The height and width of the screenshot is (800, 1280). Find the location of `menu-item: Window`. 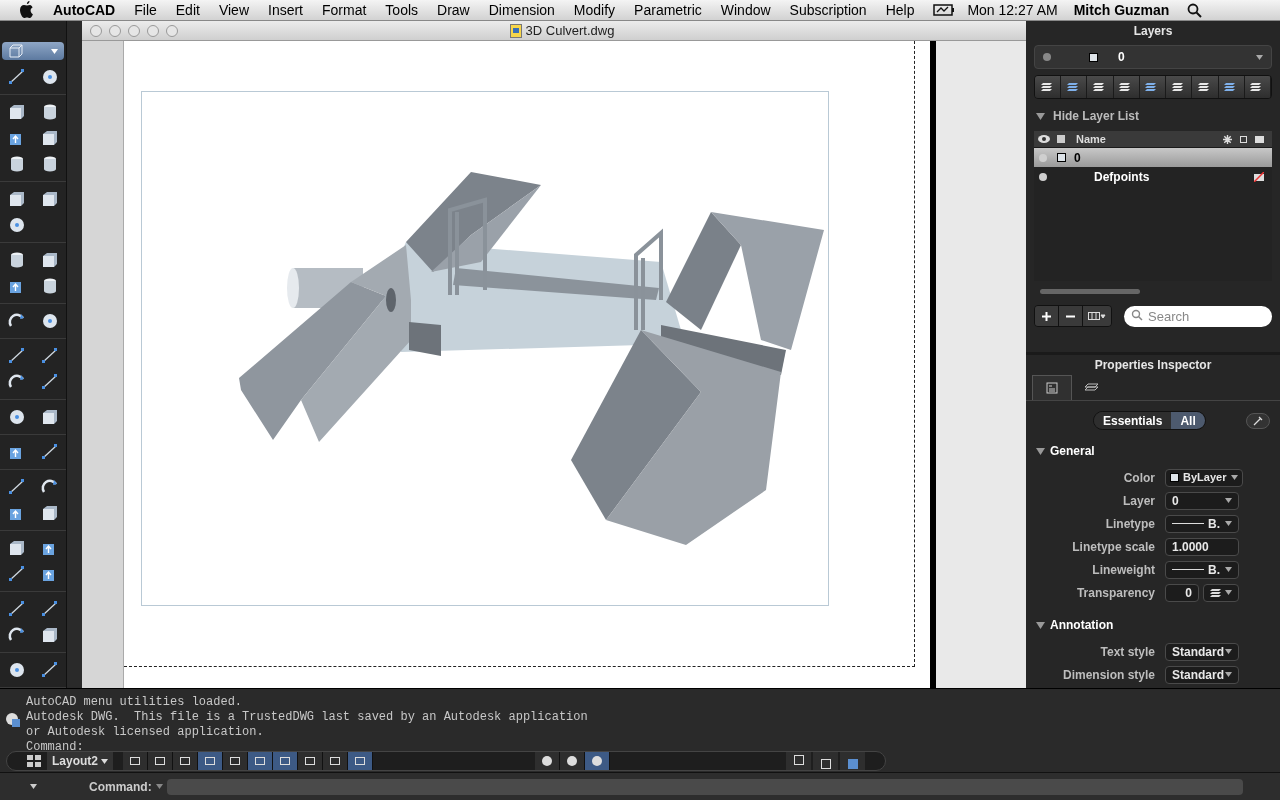

menu-item: Window is located at coordinates (745, 10).